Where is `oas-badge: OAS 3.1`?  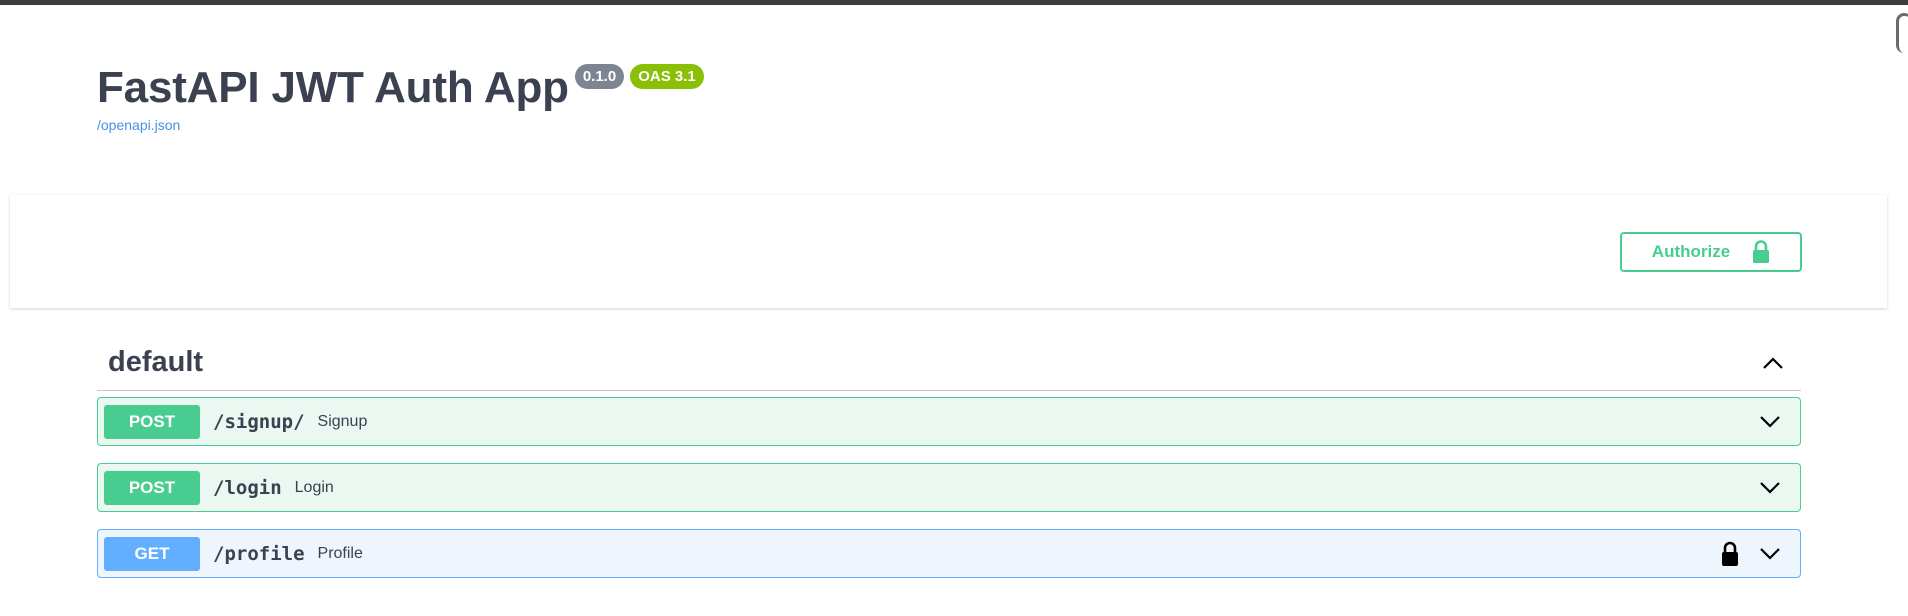 oas-badge: OAS 3.1 is located at coordinates (667, 76).